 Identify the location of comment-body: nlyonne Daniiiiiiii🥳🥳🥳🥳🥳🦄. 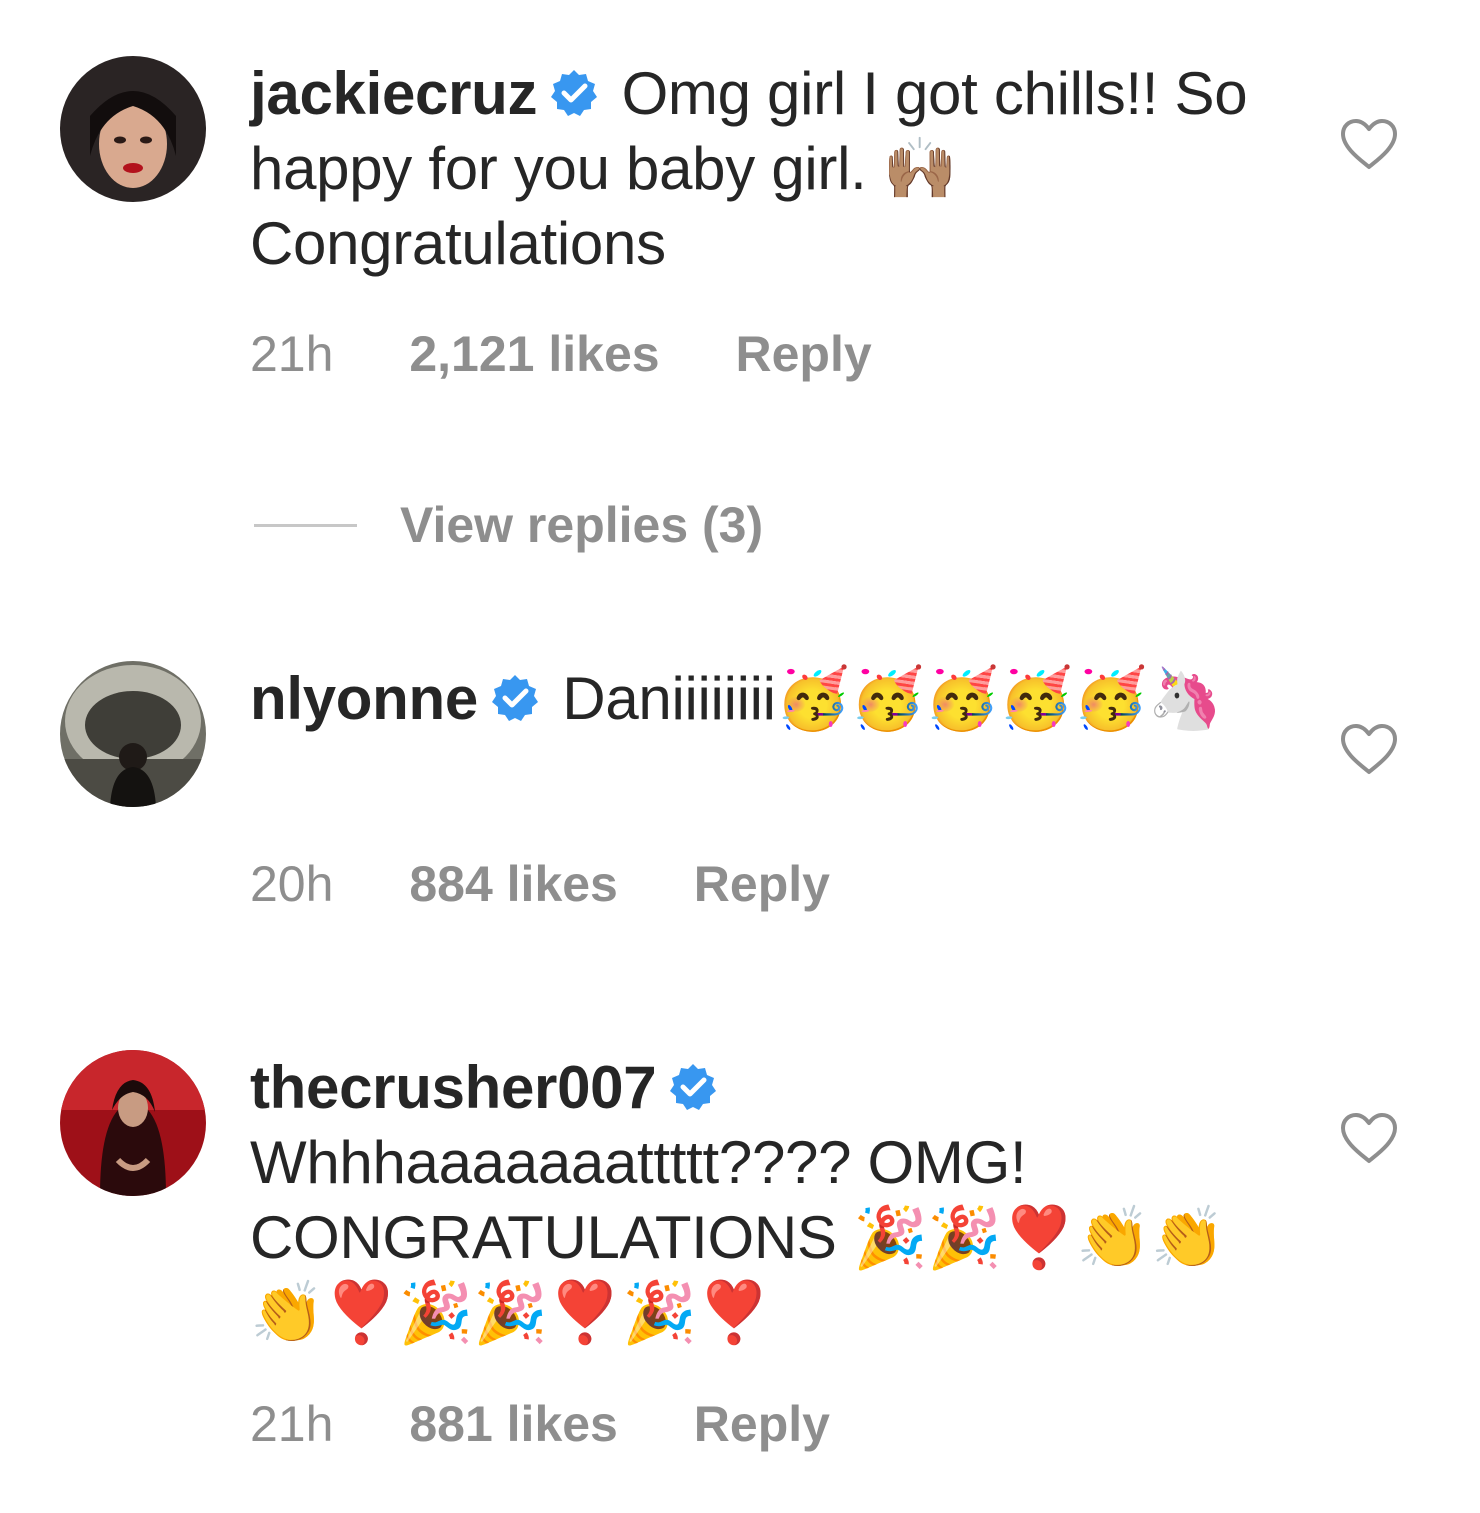
(755, 698).